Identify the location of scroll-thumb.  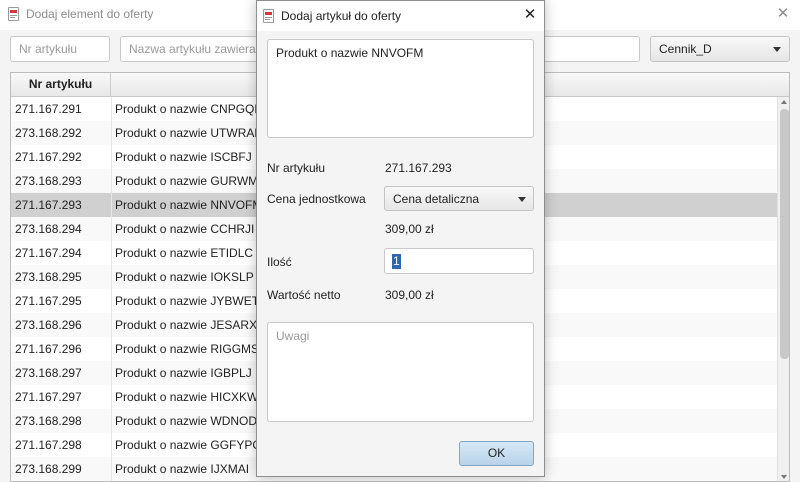
(784, 234).